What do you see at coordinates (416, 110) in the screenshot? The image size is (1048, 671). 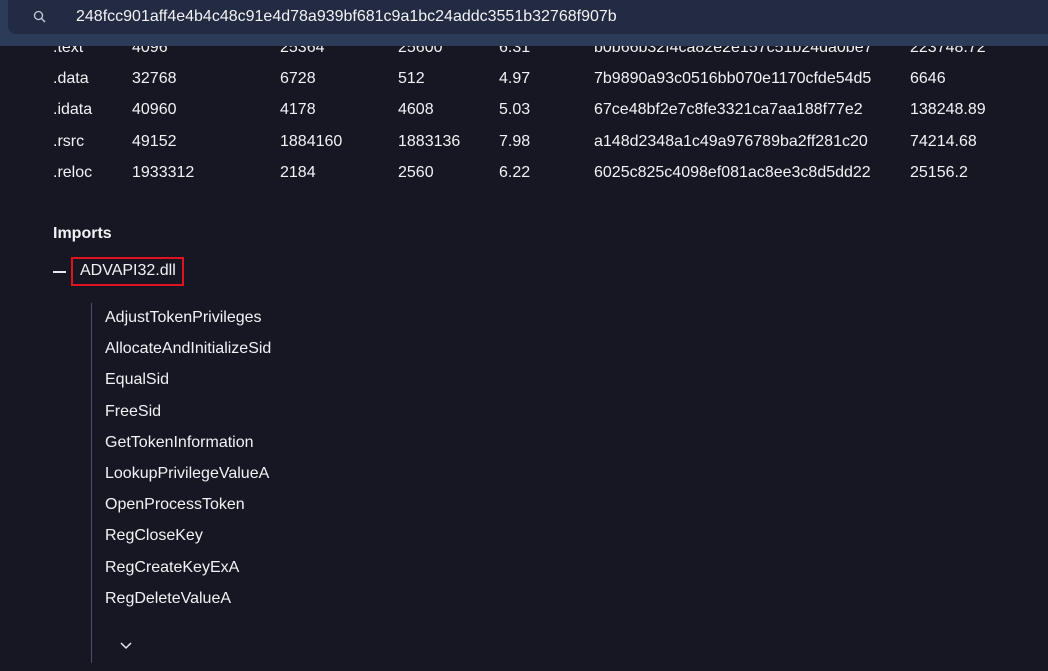 I see `section-cell: 4608` at bounding box center [416, 110].